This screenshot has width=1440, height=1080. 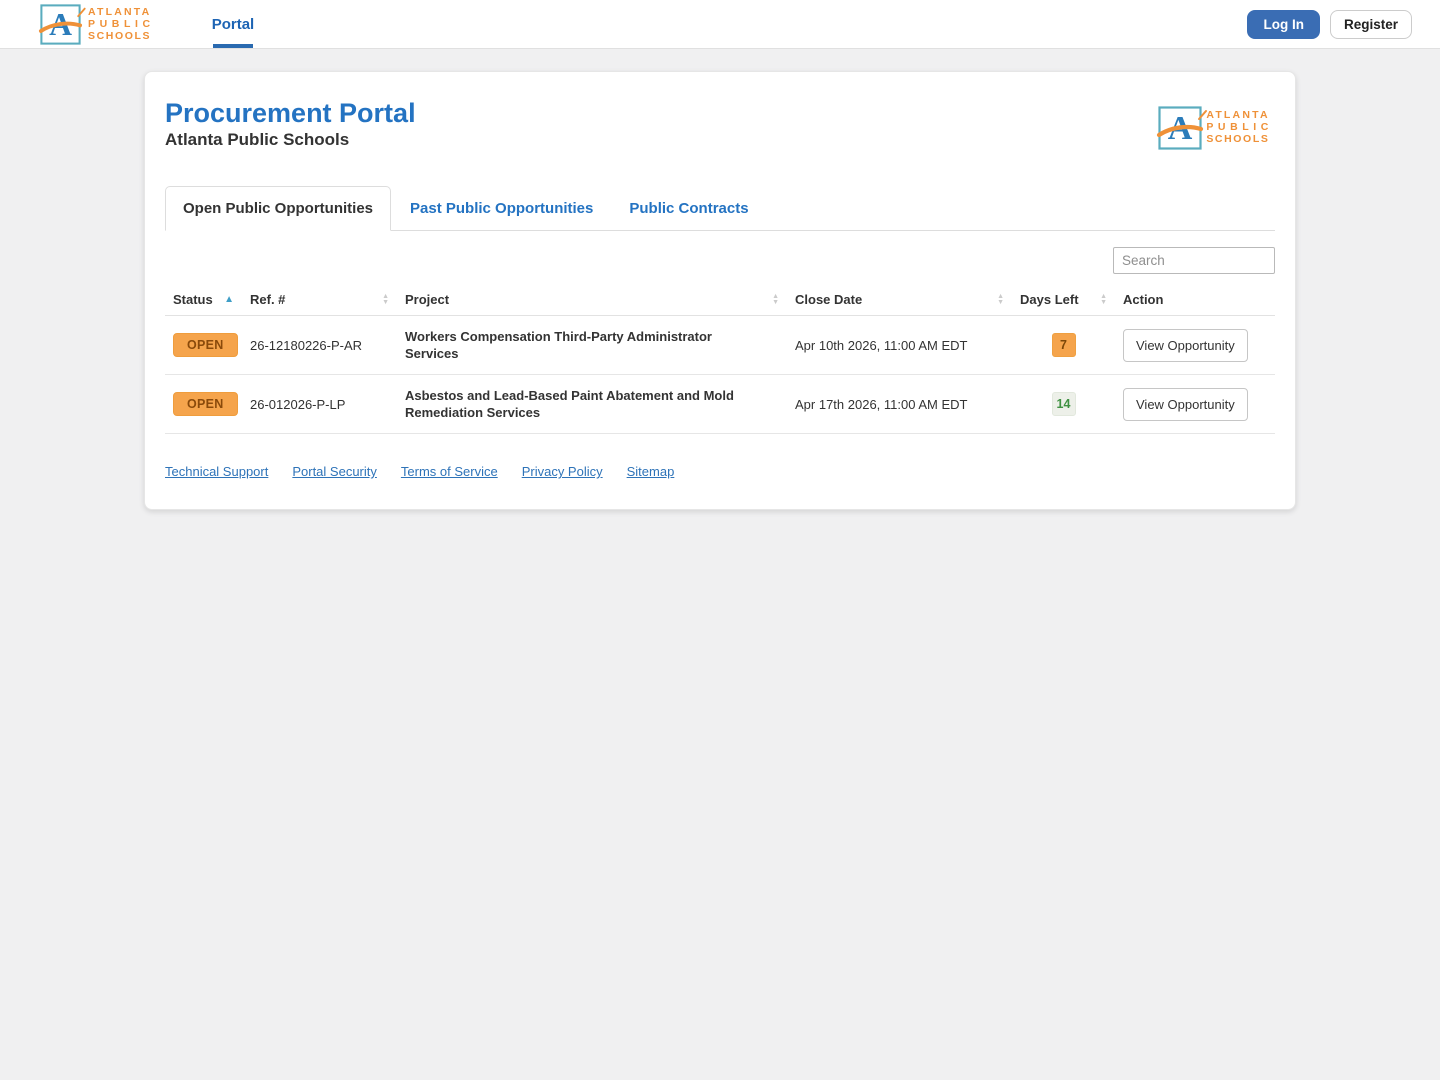 What do you see at coordinates (1063, 345) in the screenshot?
I see `days-left-badge: 7` at bounding box center [1063, 345].